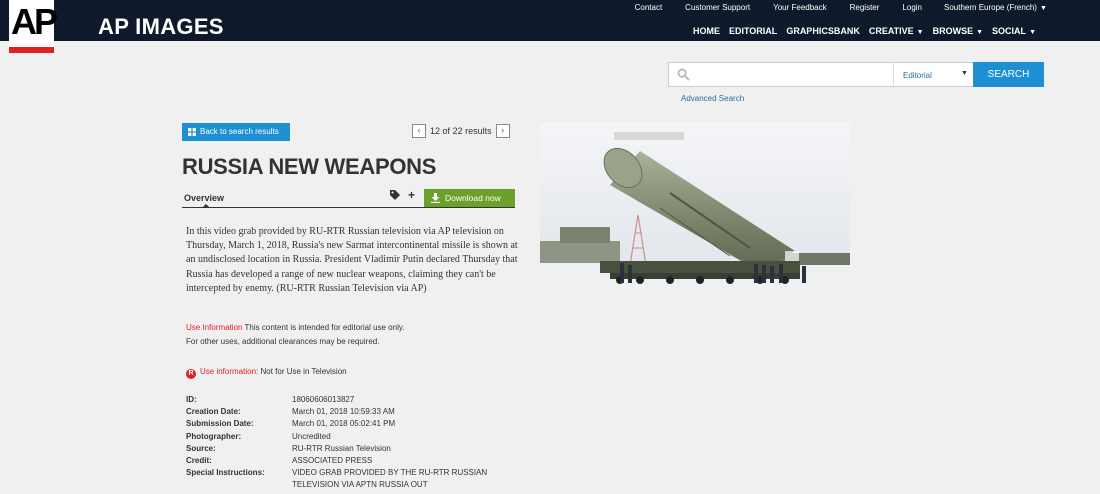  I want to click on prev-result-button: ‹, so click(419, 131).